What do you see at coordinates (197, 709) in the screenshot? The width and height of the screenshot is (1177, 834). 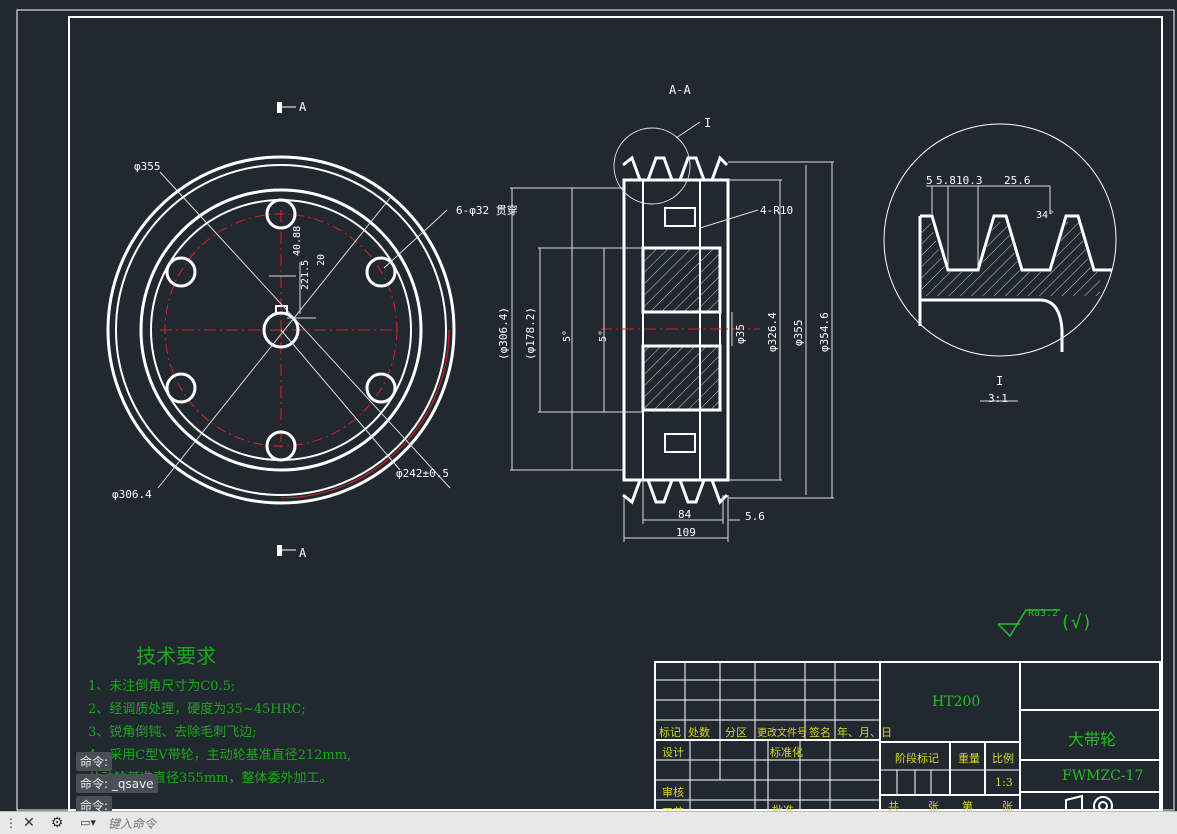 I see `tech-line: 2、经调质处理，硬度为35~45HRC;` at bounding box center [197, 709].